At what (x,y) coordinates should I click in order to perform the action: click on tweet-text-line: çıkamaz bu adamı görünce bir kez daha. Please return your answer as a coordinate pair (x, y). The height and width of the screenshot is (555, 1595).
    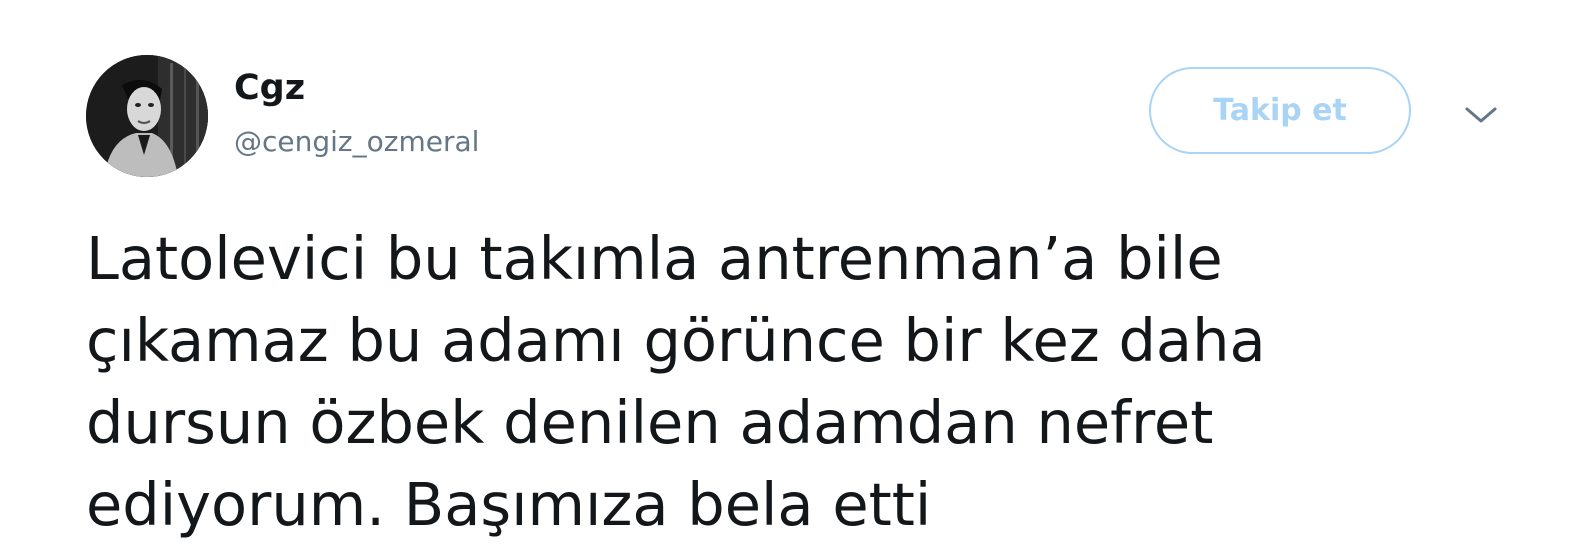
    Looking at the image, I should click on (676, 340).